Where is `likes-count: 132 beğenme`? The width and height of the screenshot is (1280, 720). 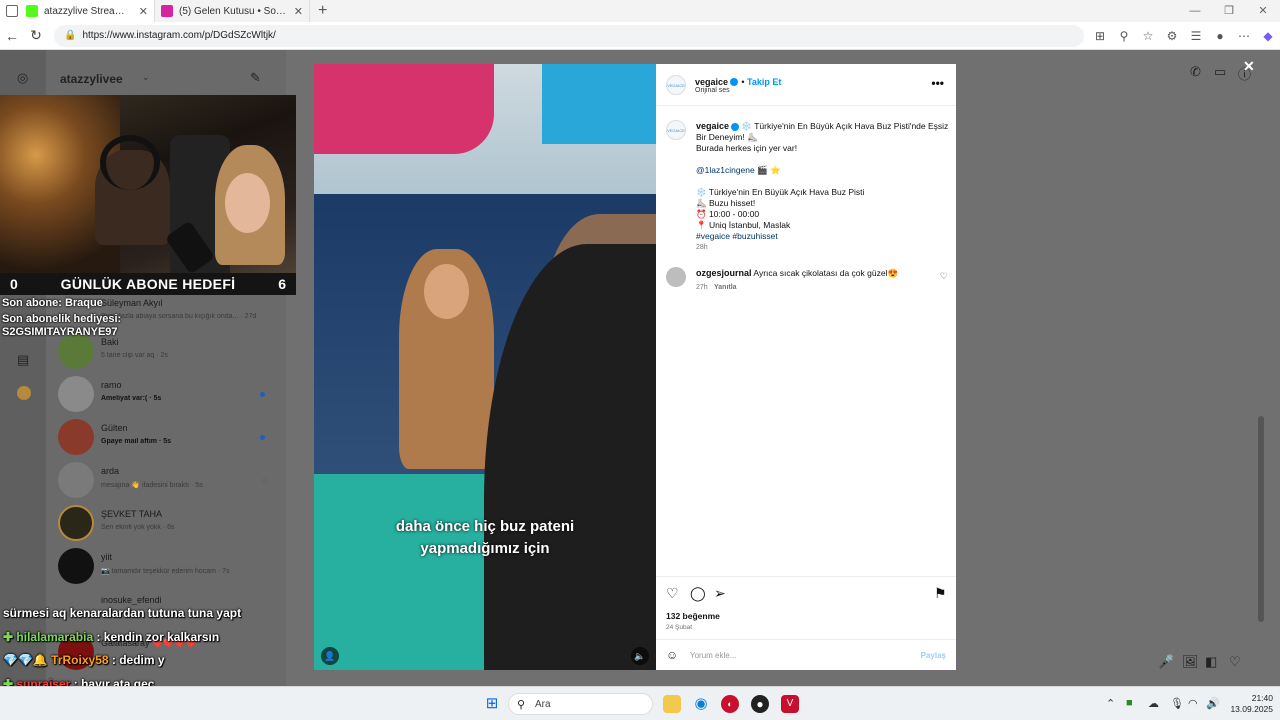 likes-count: 132 beğenme is located at coordinates (693, 616).